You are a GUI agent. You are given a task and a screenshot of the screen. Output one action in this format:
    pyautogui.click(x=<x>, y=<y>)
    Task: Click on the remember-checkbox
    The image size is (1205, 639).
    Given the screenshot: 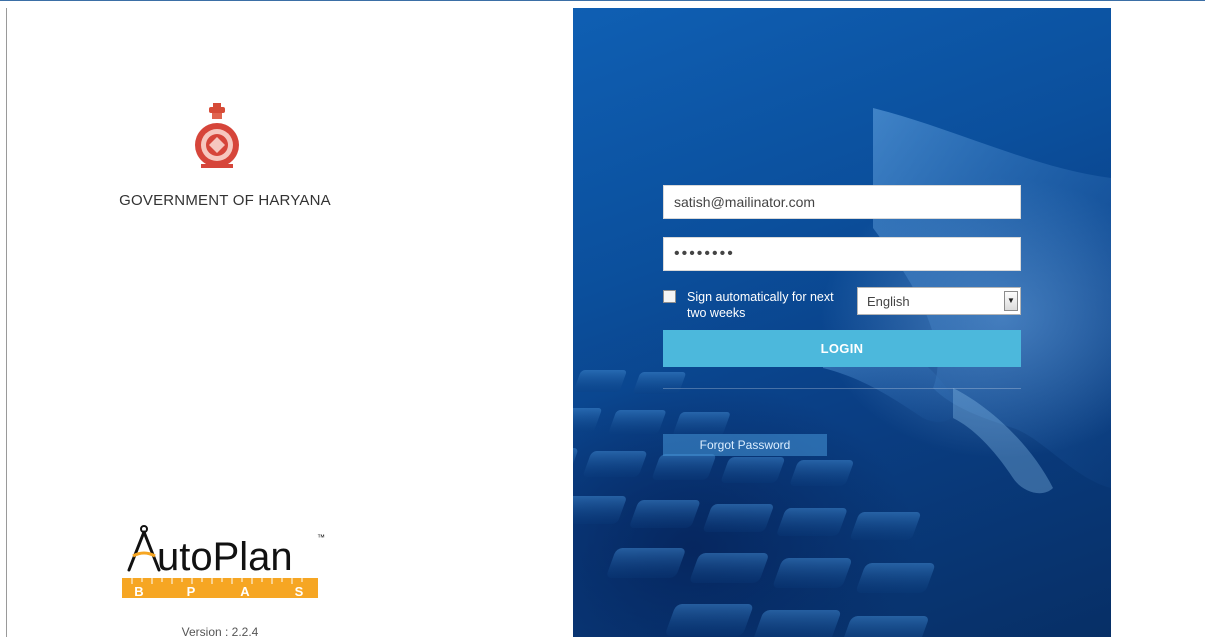 What is the action you would take?
    pyautogui.click(x=669, y=296)
    